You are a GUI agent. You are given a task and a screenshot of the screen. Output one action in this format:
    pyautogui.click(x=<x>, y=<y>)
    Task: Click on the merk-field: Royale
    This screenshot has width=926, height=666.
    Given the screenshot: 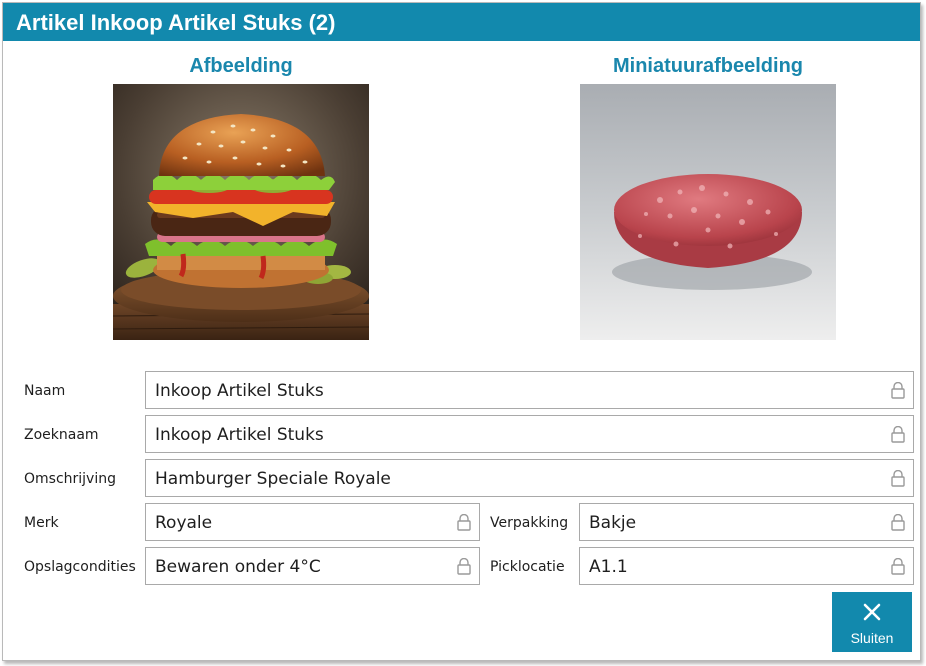 What is the action you would take?
    pyautogui.click(x=312, y=522)
    